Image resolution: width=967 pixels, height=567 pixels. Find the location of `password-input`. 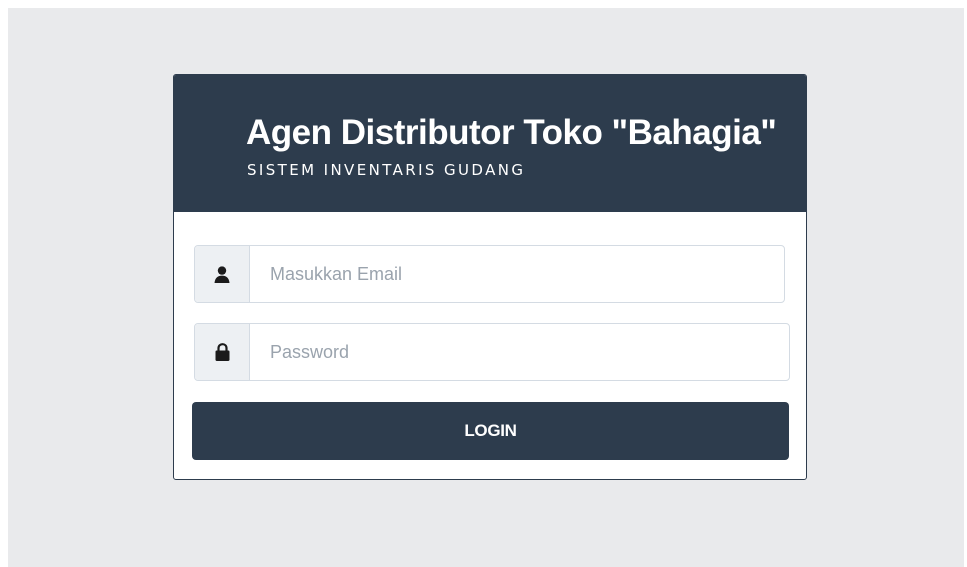

password-input is located at coordinates (519, 352).